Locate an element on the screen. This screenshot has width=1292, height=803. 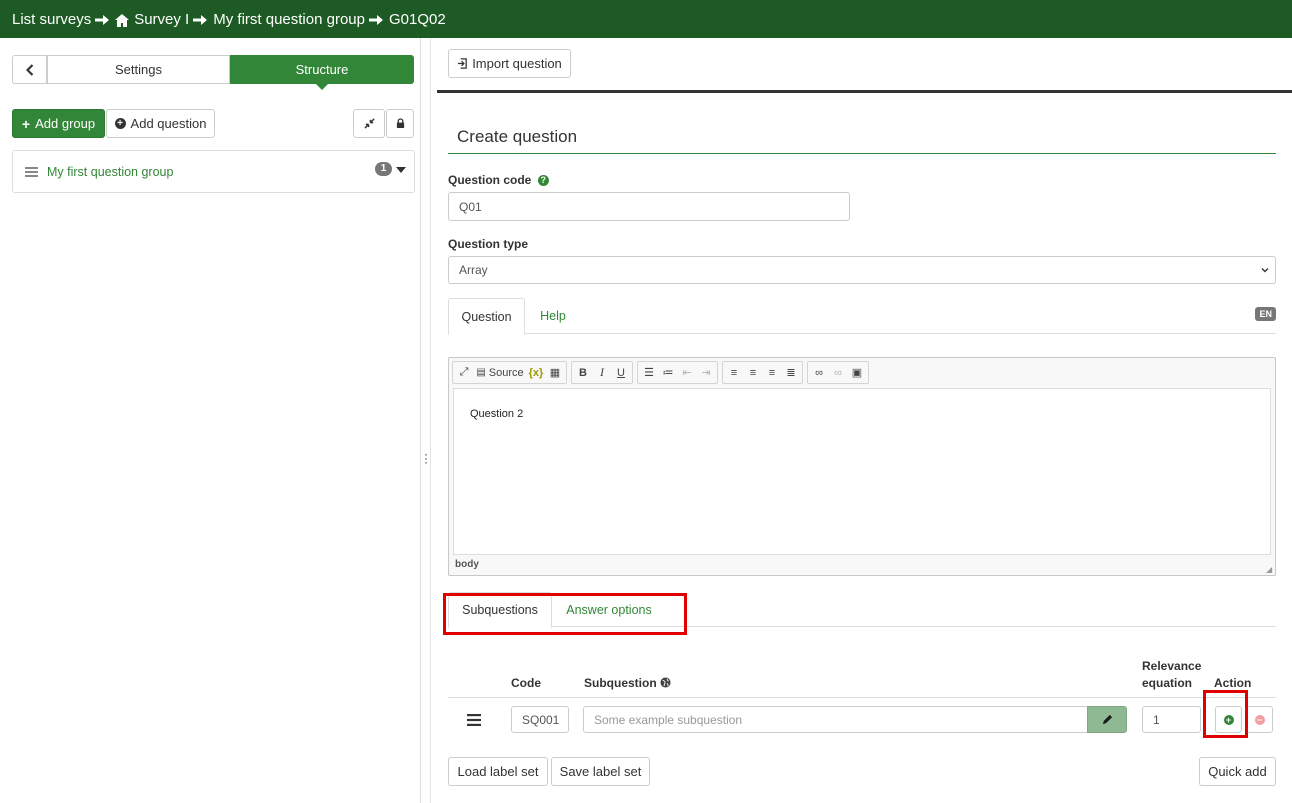
load-label-set-button: Load label set is located at coordinates (498, 771).